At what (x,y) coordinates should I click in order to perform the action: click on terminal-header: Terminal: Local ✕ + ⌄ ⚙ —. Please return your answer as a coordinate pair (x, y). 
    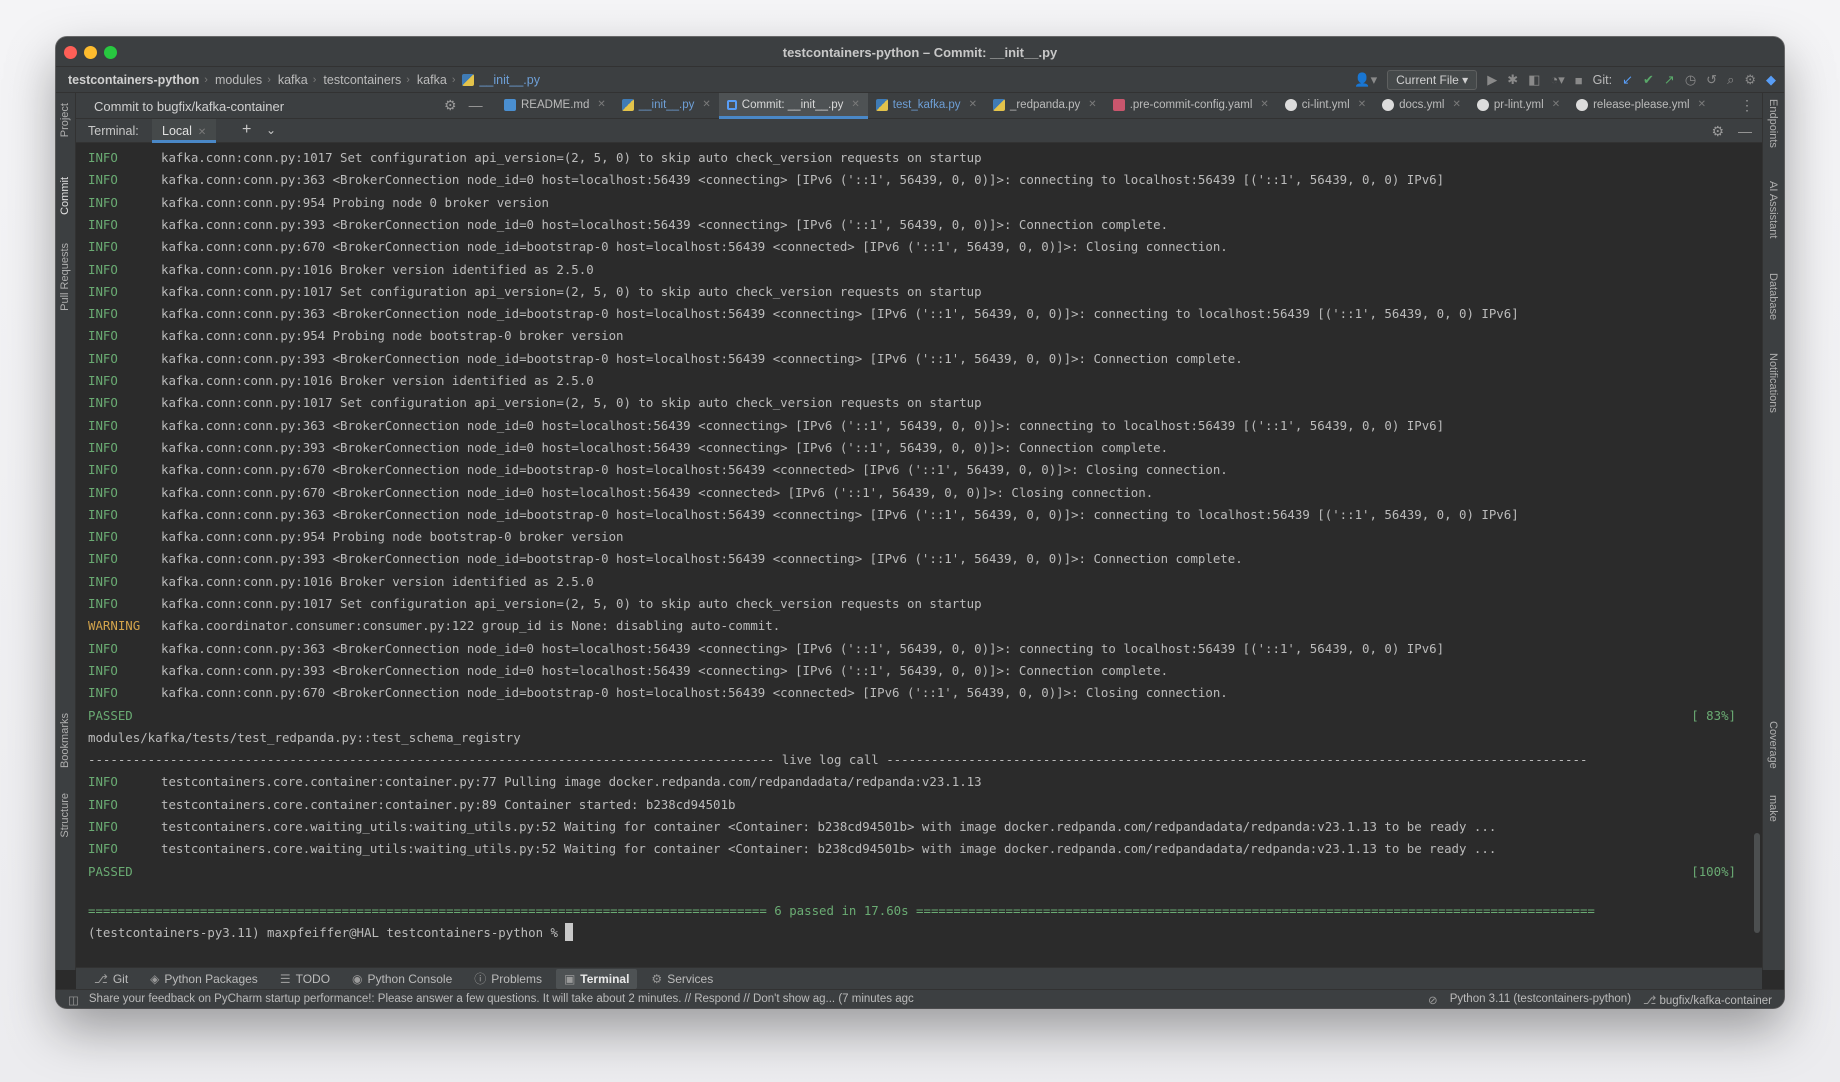
    Looking at the image, I should click on (919, 131).